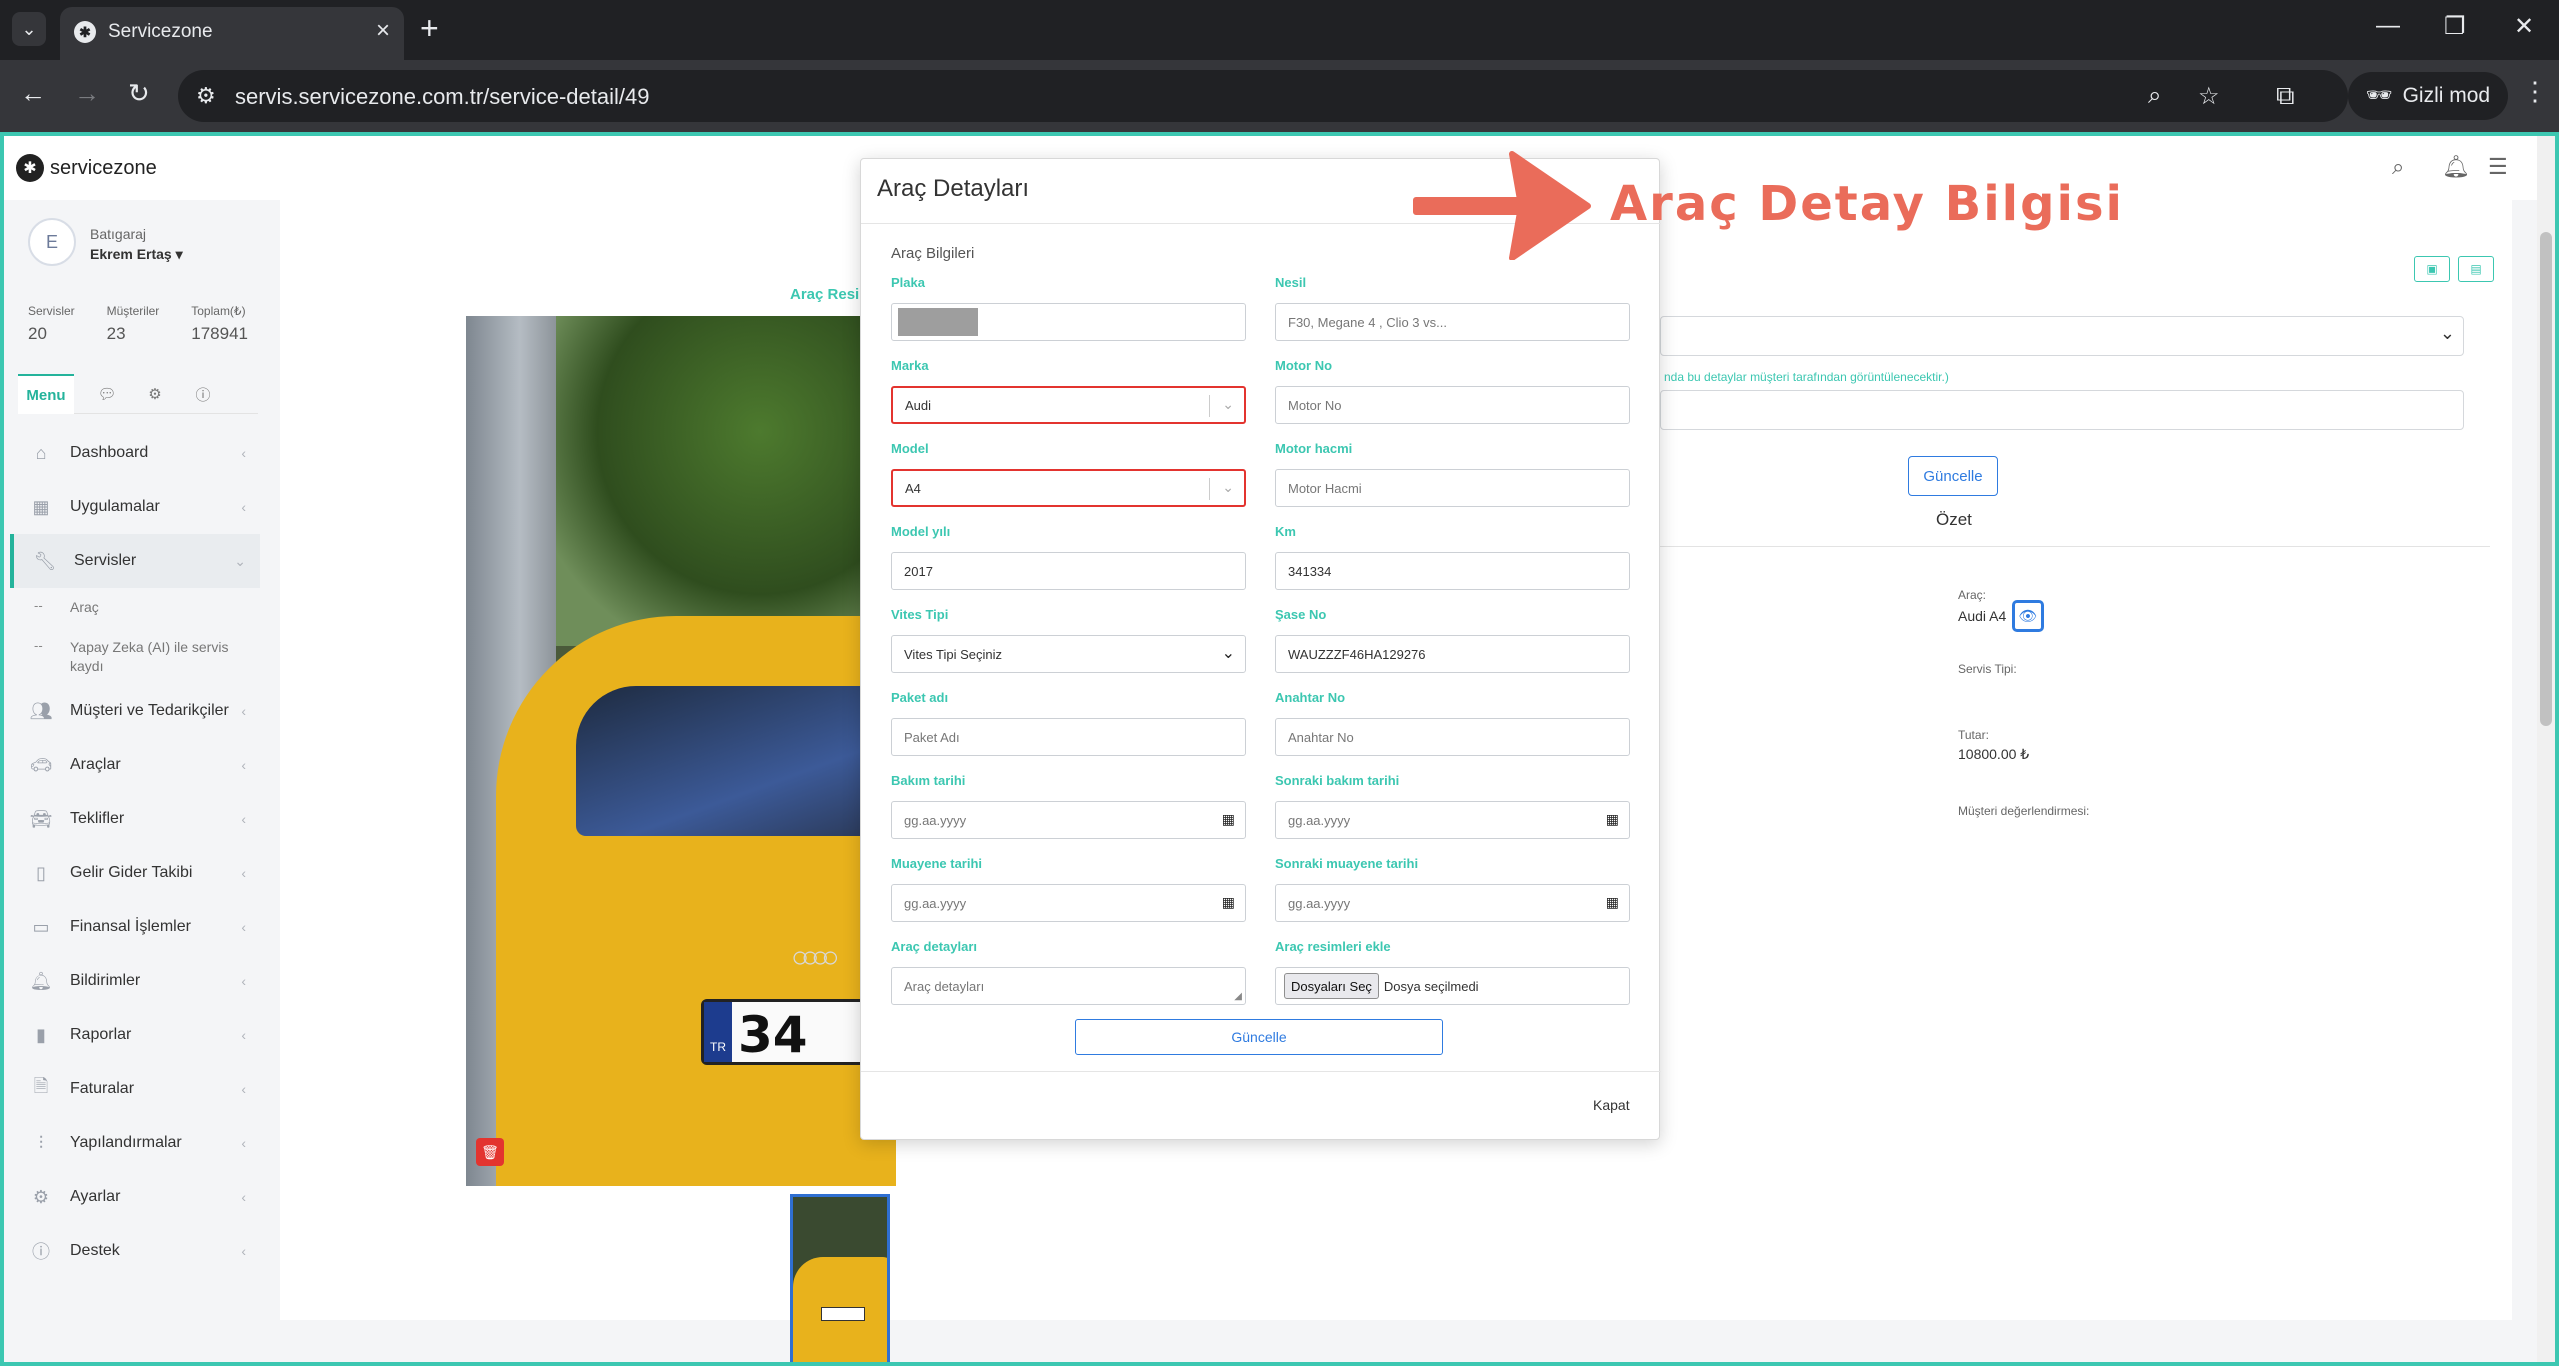 The image size is (2559, 1366). Describe the element at coordinates (920, 614) in the screenshot. I see `vites-label: Vites Tipi` at that location.